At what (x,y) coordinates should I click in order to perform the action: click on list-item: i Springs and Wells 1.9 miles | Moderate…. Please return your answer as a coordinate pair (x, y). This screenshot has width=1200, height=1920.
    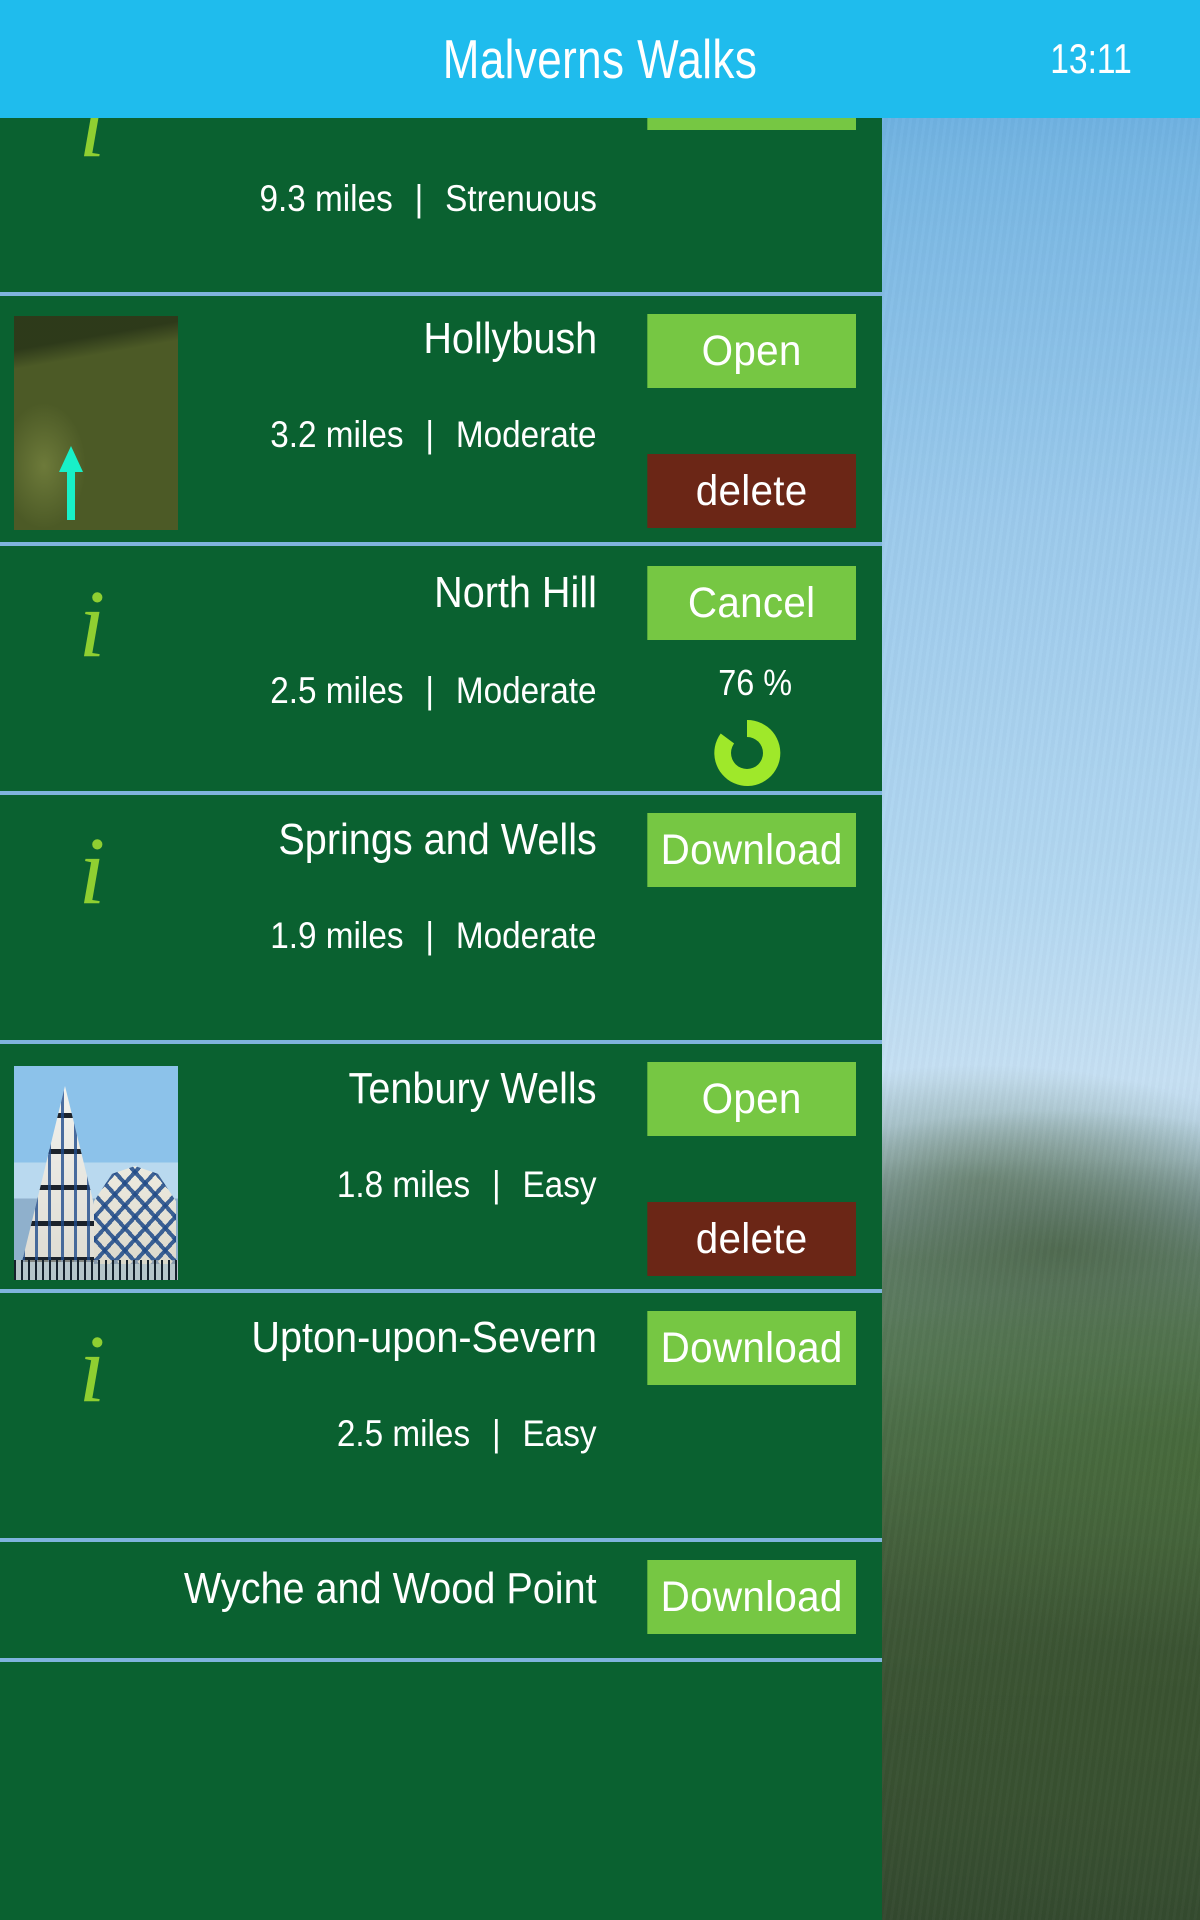
    Looking at the image, I should click on (441, 919).